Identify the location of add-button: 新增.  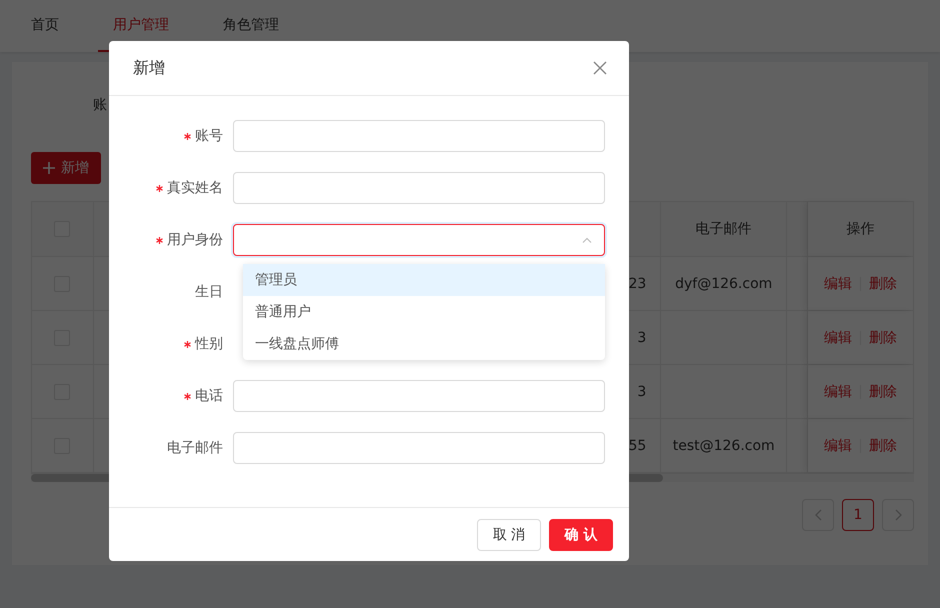
(66, 168).